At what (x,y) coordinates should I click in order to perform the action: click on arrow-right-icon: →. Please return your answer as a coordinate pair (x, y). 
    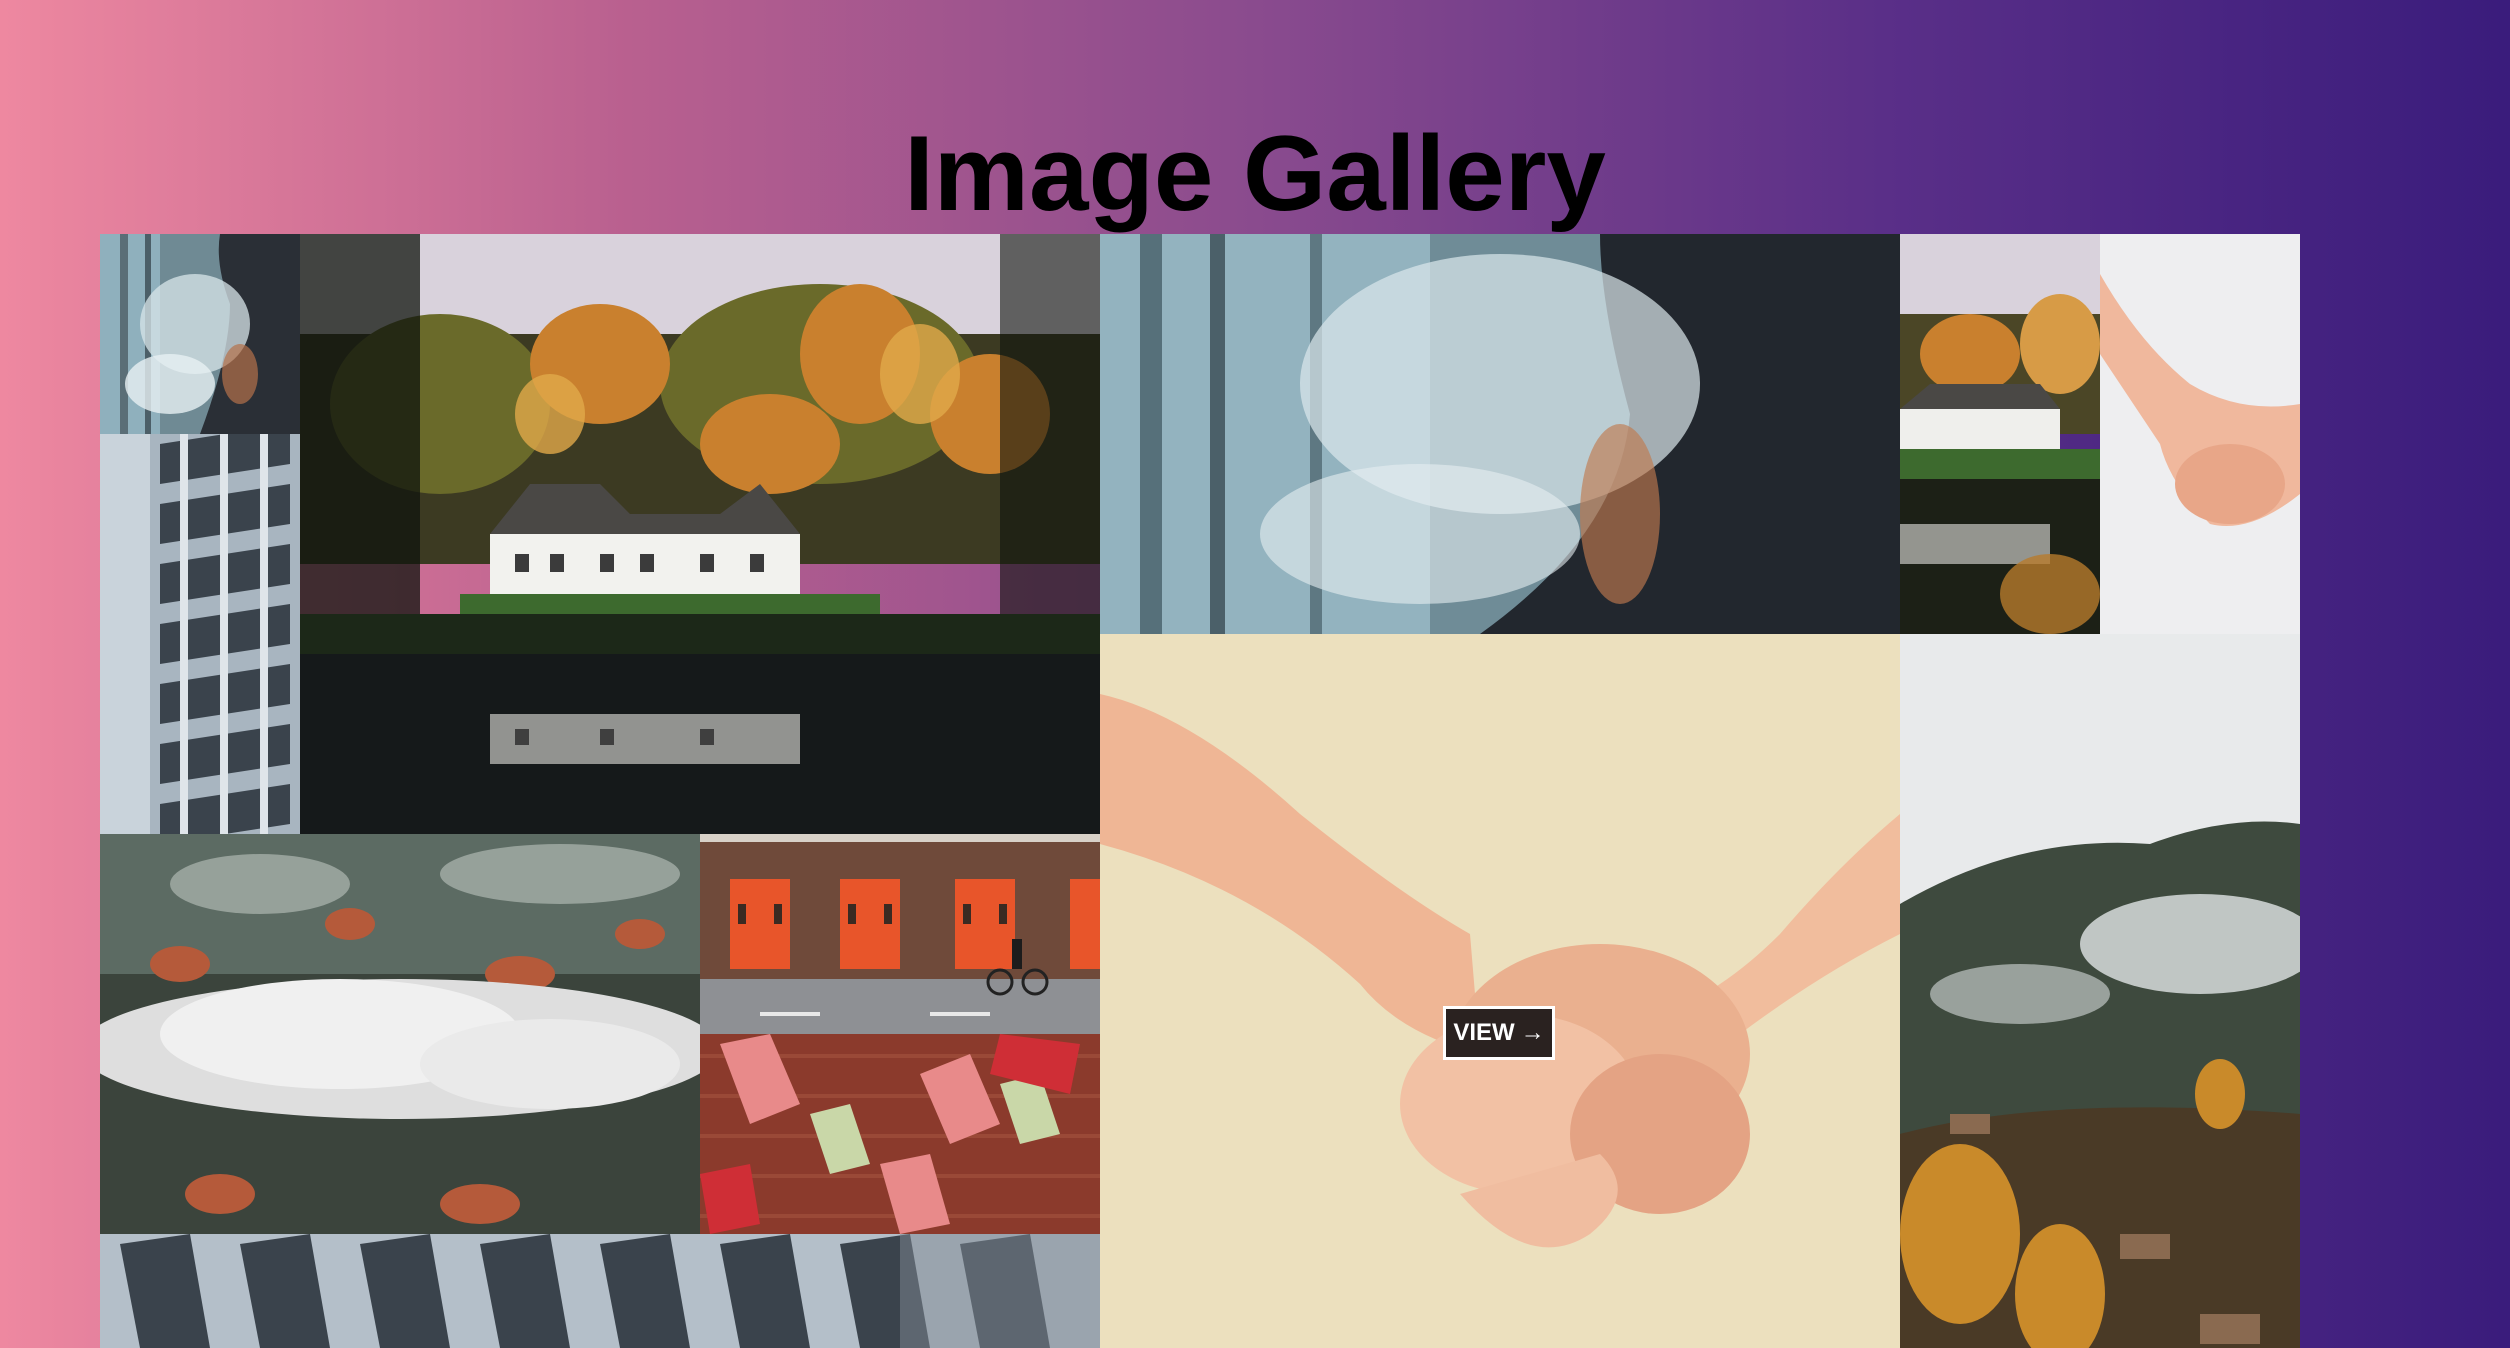
    Looking at the image, I should click on (1532, 1032).